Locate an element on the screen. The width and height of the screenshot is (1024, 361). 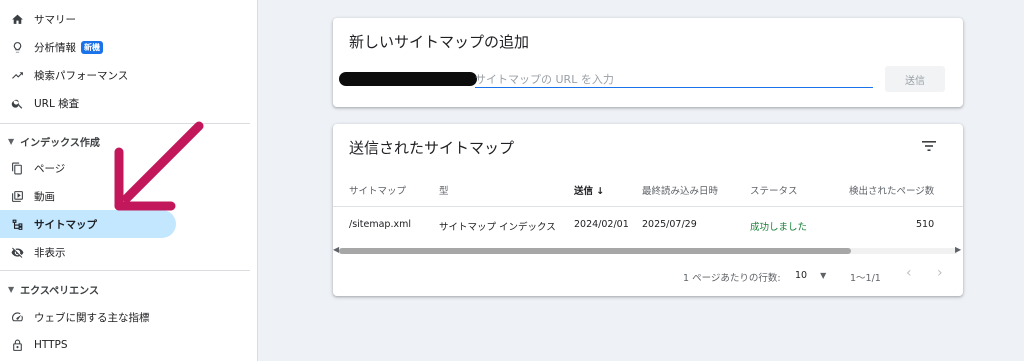
rows-per-page-label: 1 ページあたりの行数: is located at coordinates (732, 278).